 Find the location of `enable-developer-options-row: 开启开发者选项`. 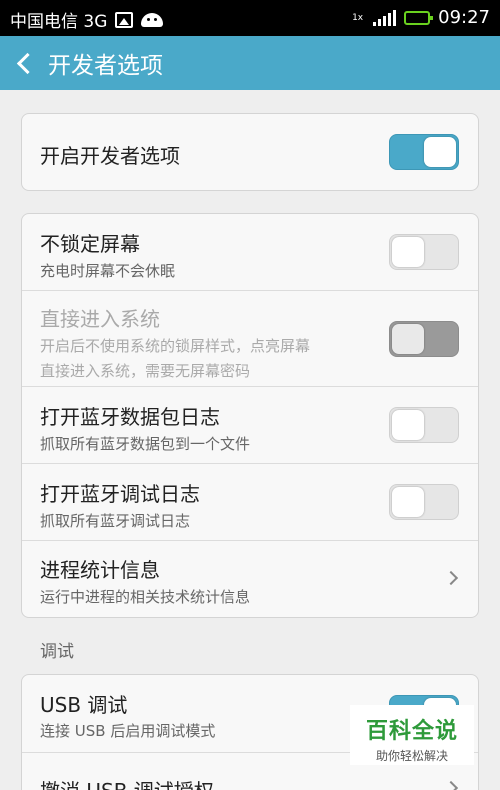

enable-developer-options-row: 开启开发者选项 is located at coordinates (250, 152).